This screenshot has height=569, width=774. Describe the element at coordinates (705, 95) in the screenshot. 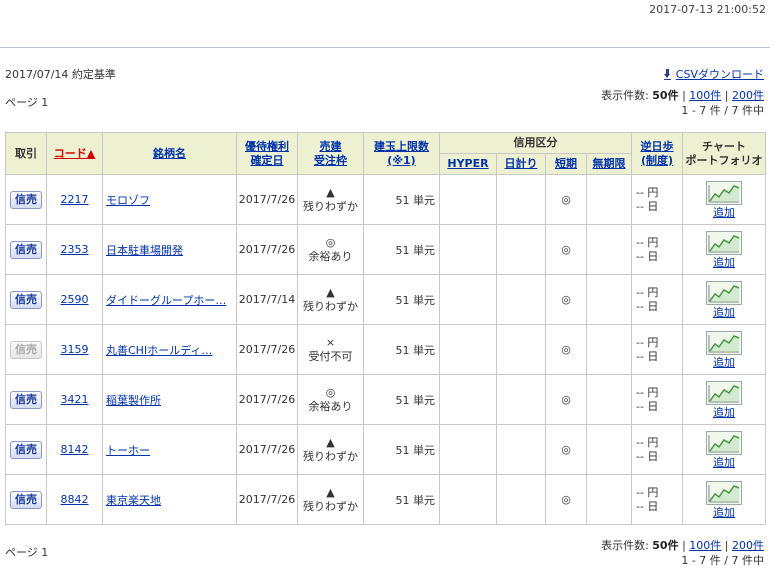

I see `count-100-link: 100件` at that location.